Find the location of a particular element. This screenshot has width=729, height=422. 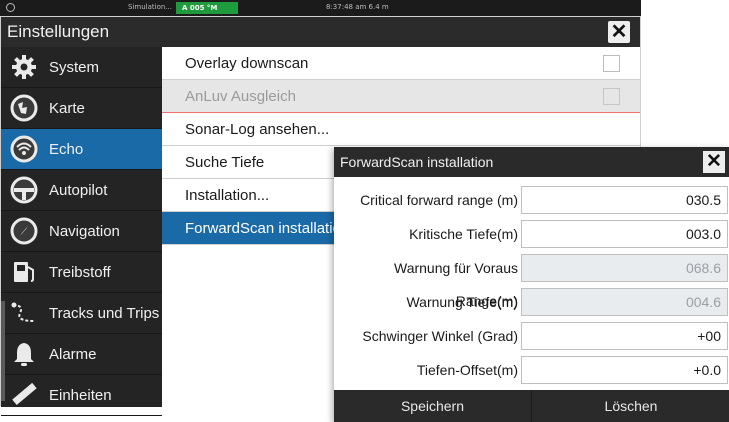

anluv-ausgleich-checkbox is located at coordinates (611, 96).